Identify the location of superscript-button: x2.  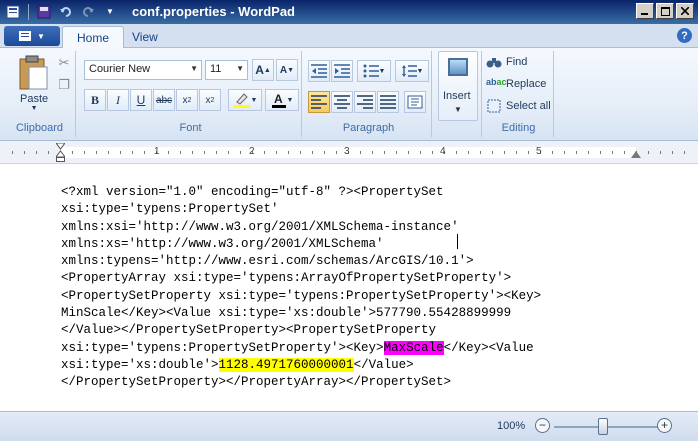
(210, 100).